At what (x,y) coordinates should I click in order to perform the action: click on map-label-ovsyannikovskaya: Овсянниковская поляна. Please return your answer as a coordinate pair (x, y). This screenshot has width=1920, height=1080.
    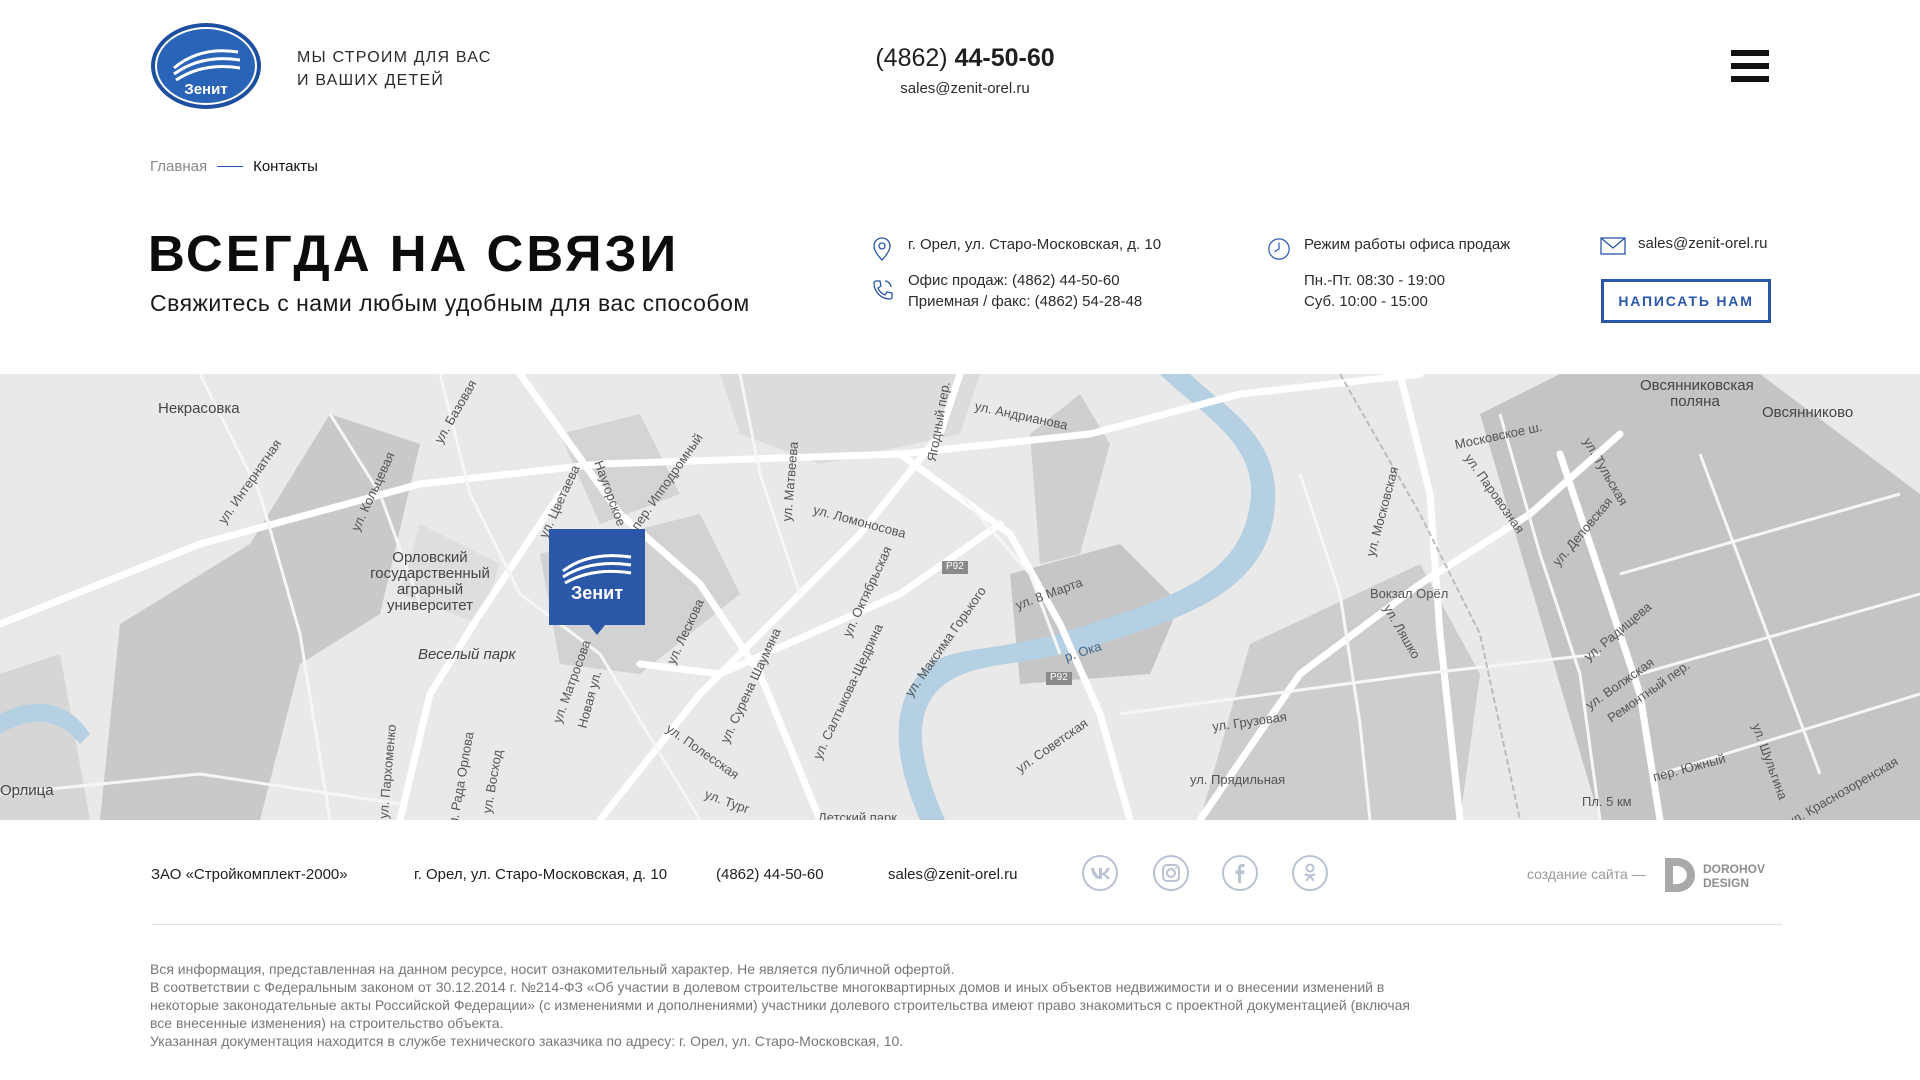
    Looking at the image, I should click on (1697, 393).